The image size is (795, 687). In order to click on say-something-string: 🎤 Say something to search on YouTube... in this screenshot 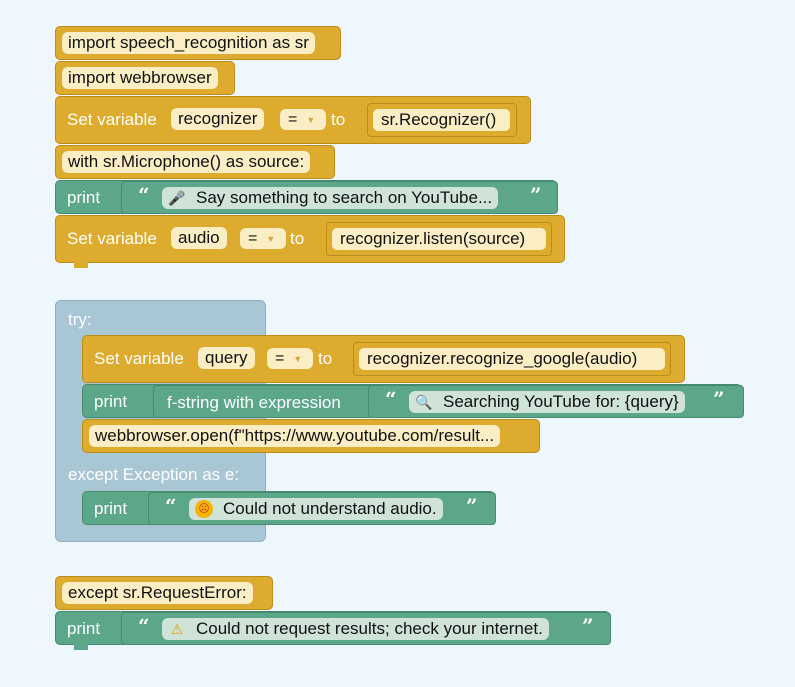, I will do `click(330, 198)`.